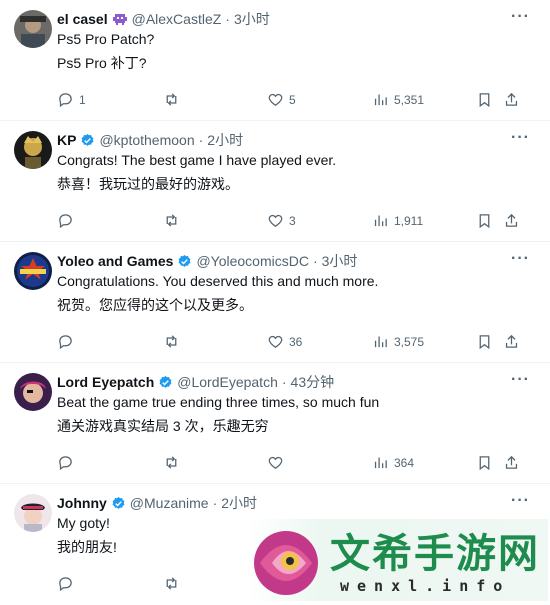 Image resolution: width=550 pixels, height=605 pixels. I want to click on reply-text-zh: 恭喜！我玩过的最好的游戏。, so click(148, 184).